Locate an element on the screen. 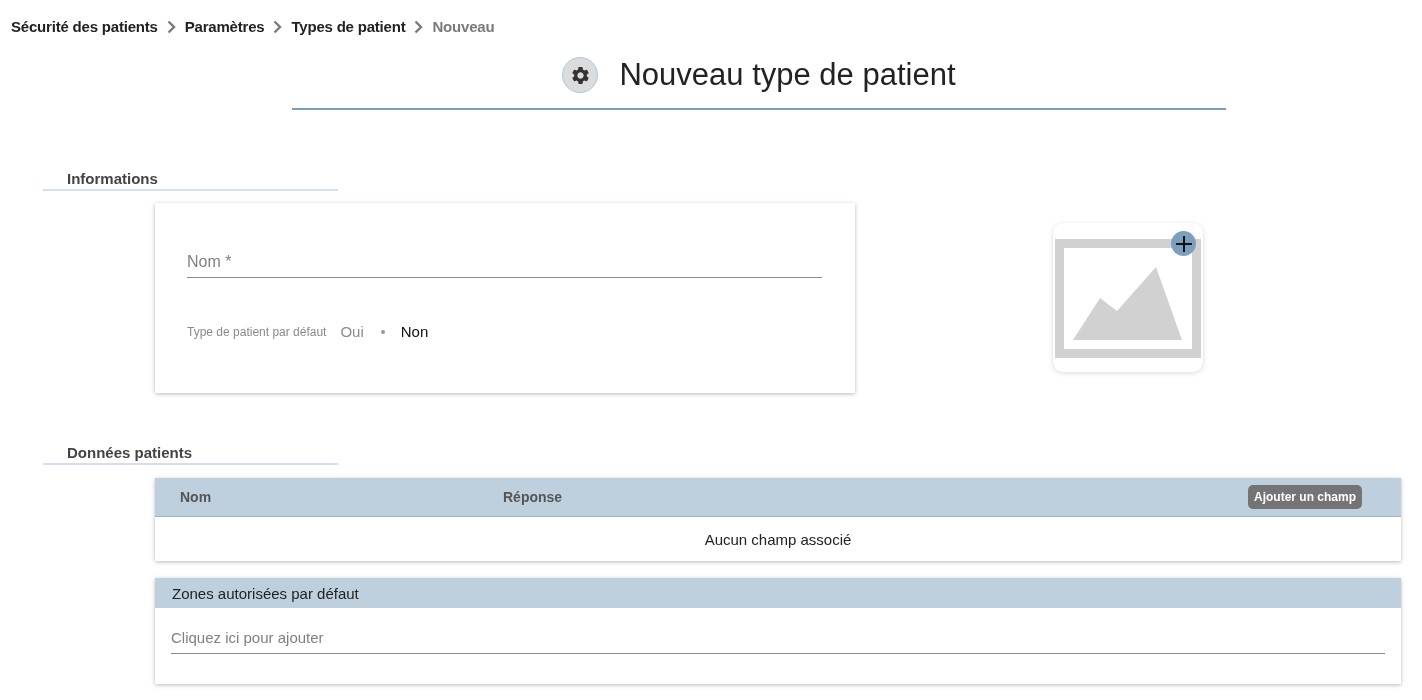 The height and width of the screenshot is (700, 1422). add-image-button is located at coordinates (1183, 243).